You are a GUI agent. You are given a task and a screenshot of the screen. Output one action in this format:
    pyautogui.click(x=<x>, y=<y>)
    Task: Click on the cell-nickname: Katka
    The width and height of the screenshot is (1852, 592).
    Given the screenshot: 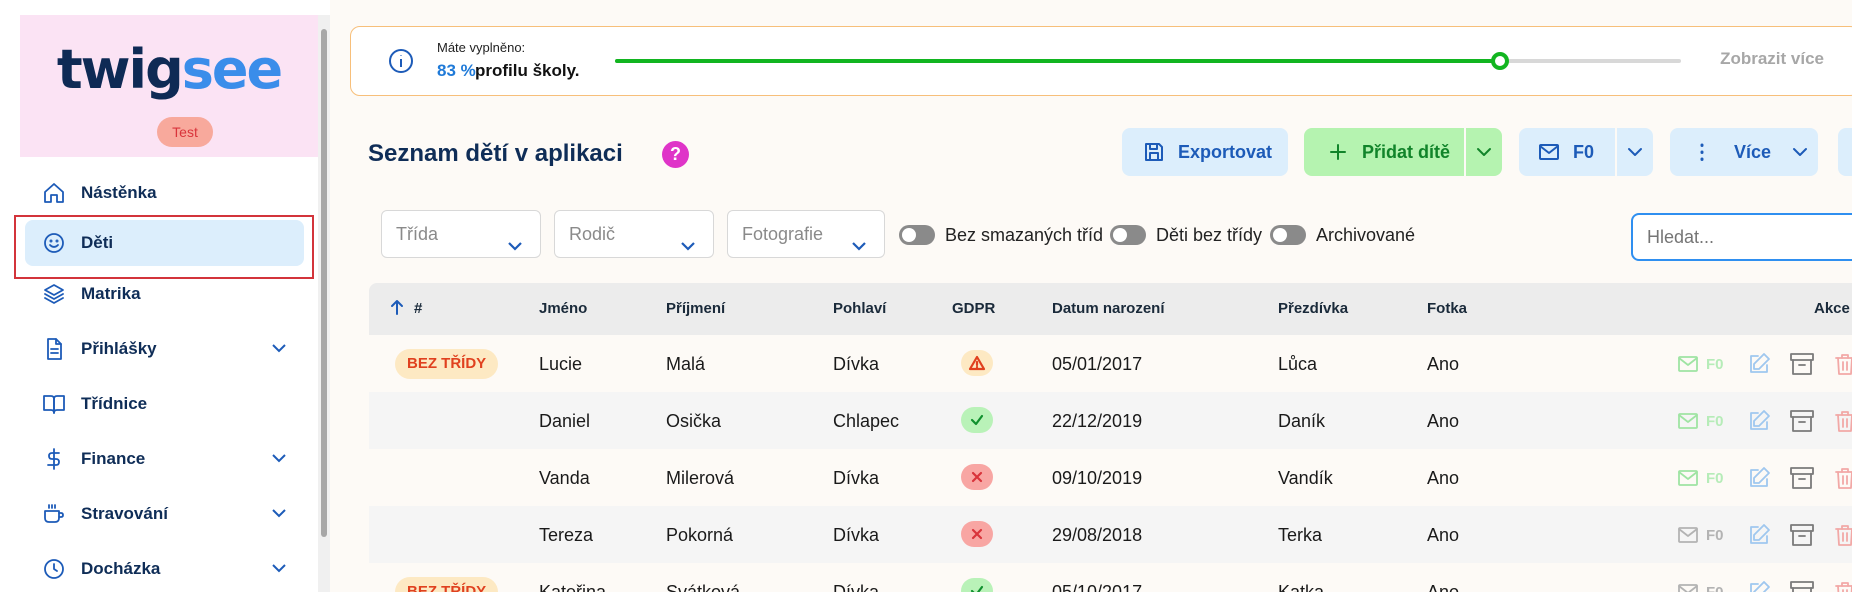 What is the action you would take?
    pyautogui.click(x=1301, y=587)
    